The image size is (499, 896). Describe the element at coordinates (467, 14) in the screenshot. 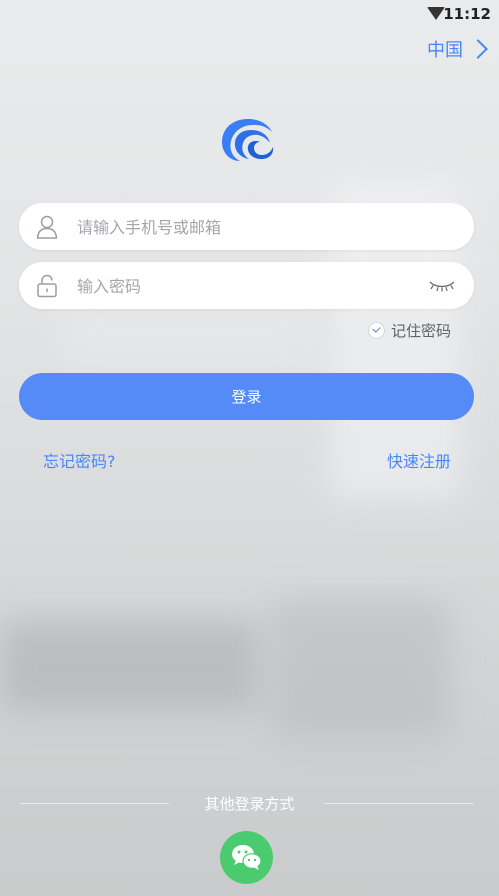

I see `status-time: 11:12` at that location.